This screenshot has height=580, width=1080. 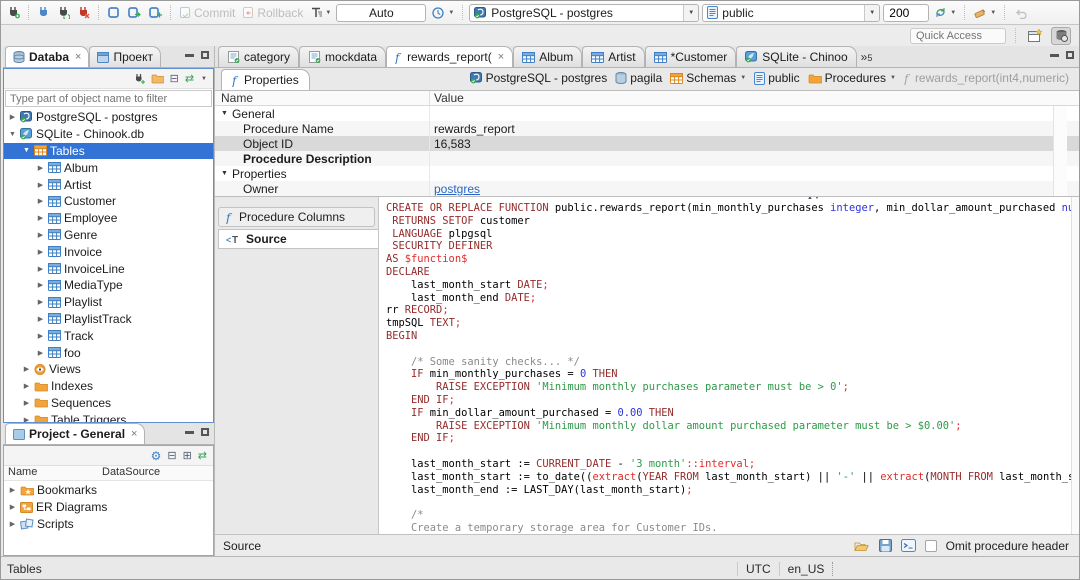 I want to click on splitter-arrows-icon: ▲▼, so click(x=814, y=199).